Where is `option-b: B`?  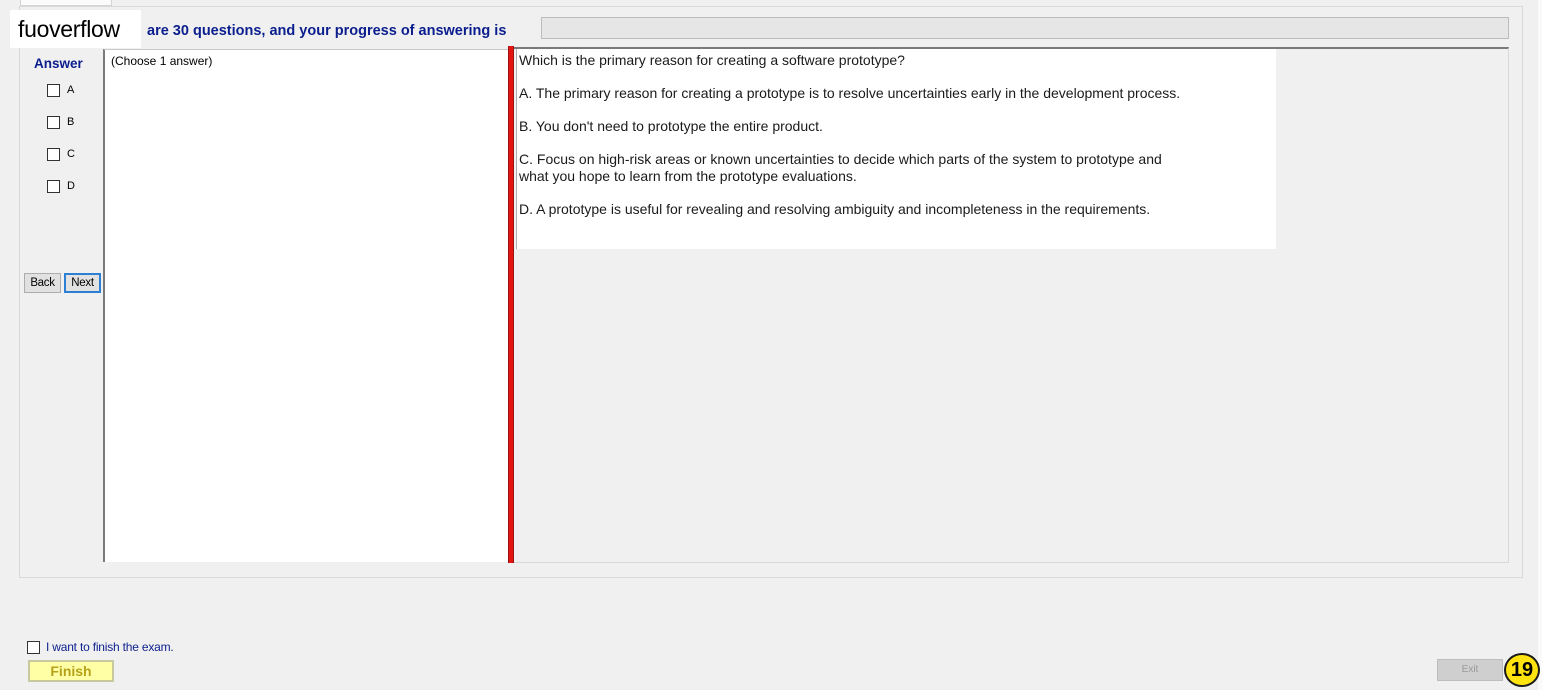 option-b: B is located at coordinates (60, 122).